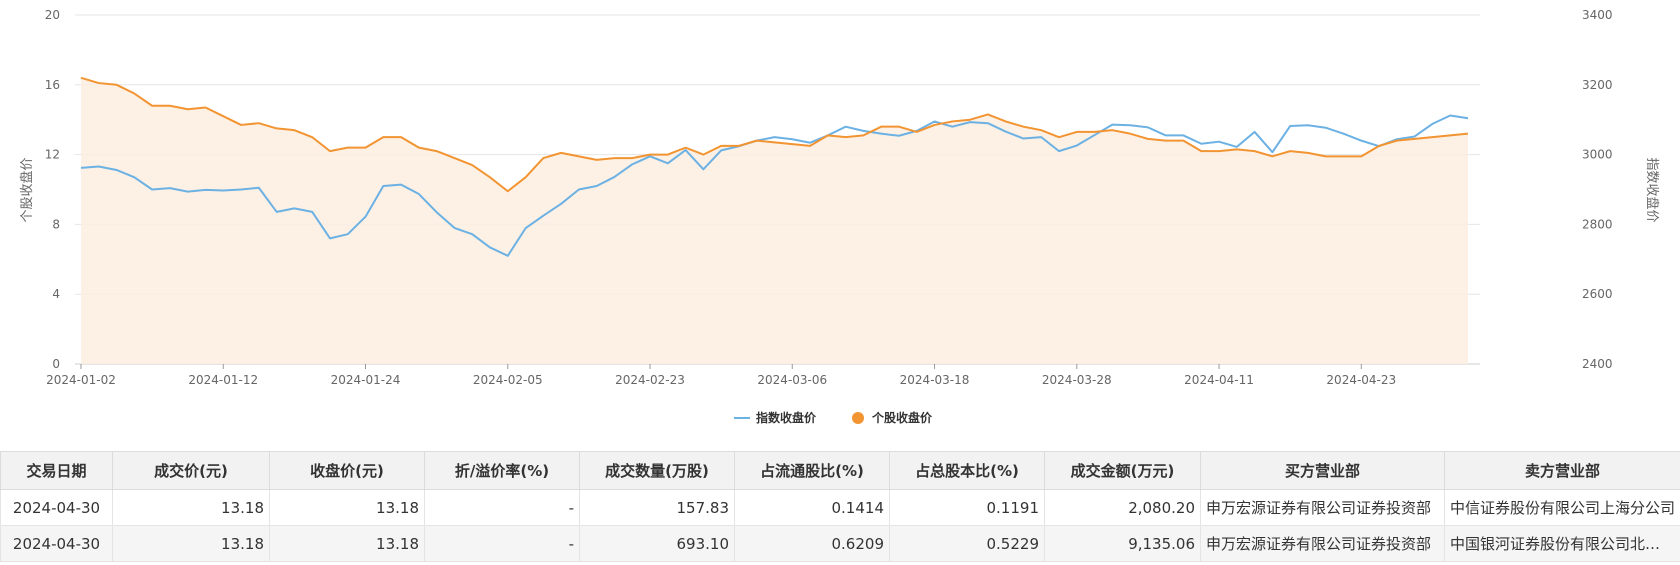 The width and height of the screenshot is (1680, 565). I want to click on legend-stock-label: 个股收盘价, so click(902, 417).